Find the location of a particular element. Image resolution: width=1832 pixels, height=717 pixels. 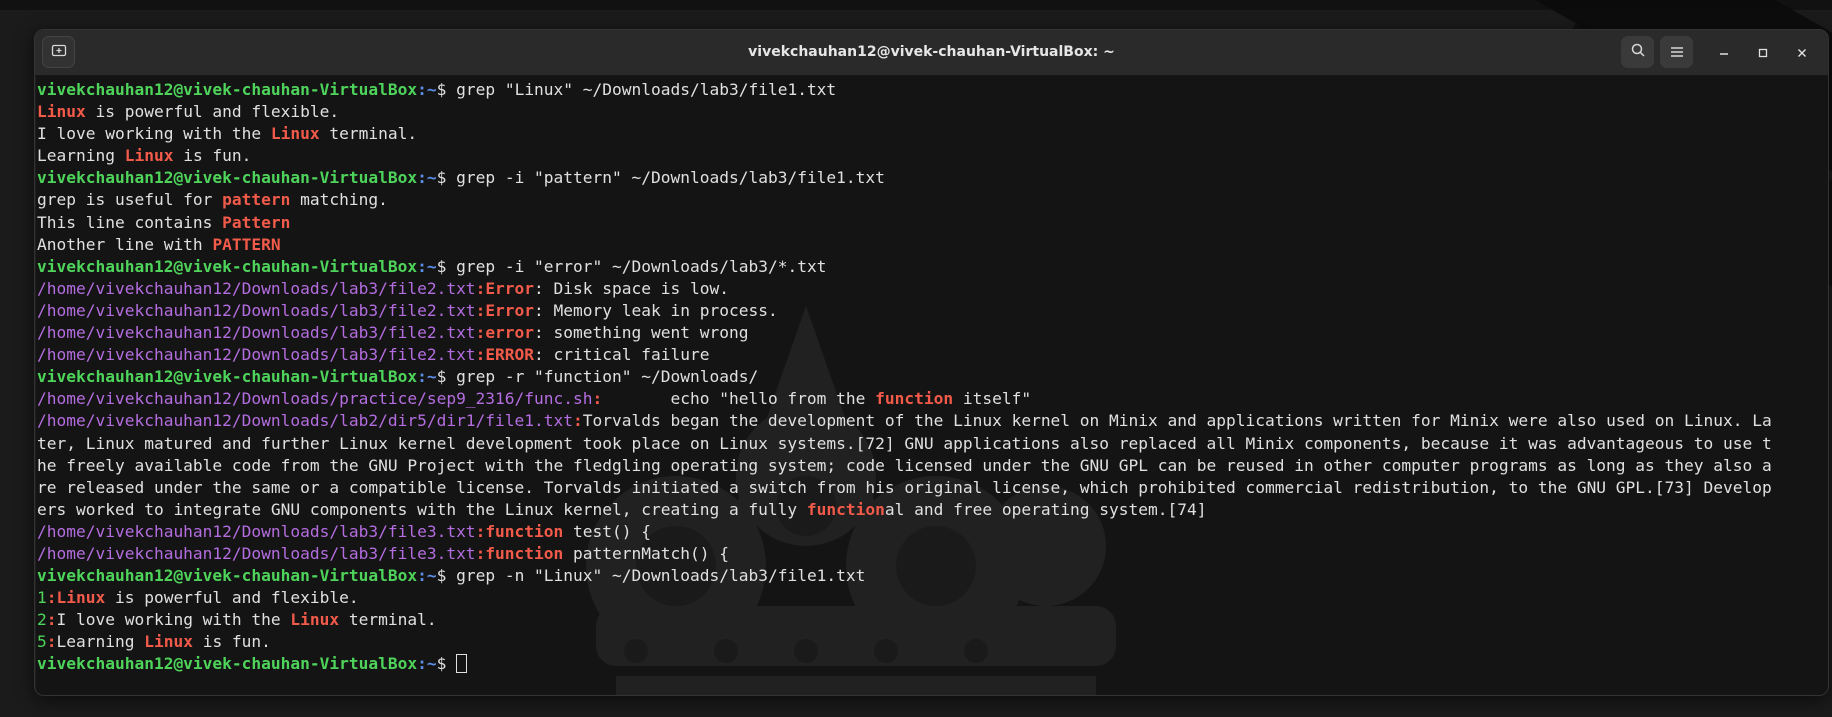

output-text: : critical failure is located at coordinates (622, 355).